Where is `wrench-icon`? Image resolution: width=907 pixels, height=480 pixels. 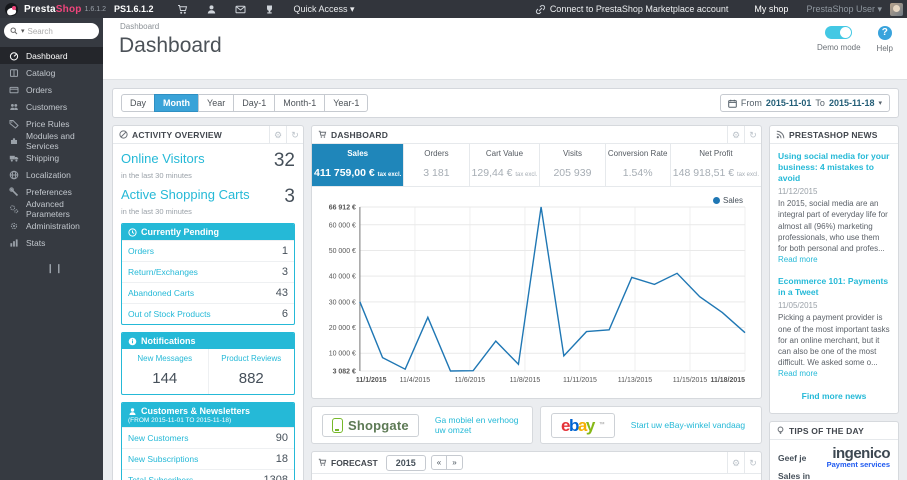 wrench-icon is located at coordinates (14, 191).